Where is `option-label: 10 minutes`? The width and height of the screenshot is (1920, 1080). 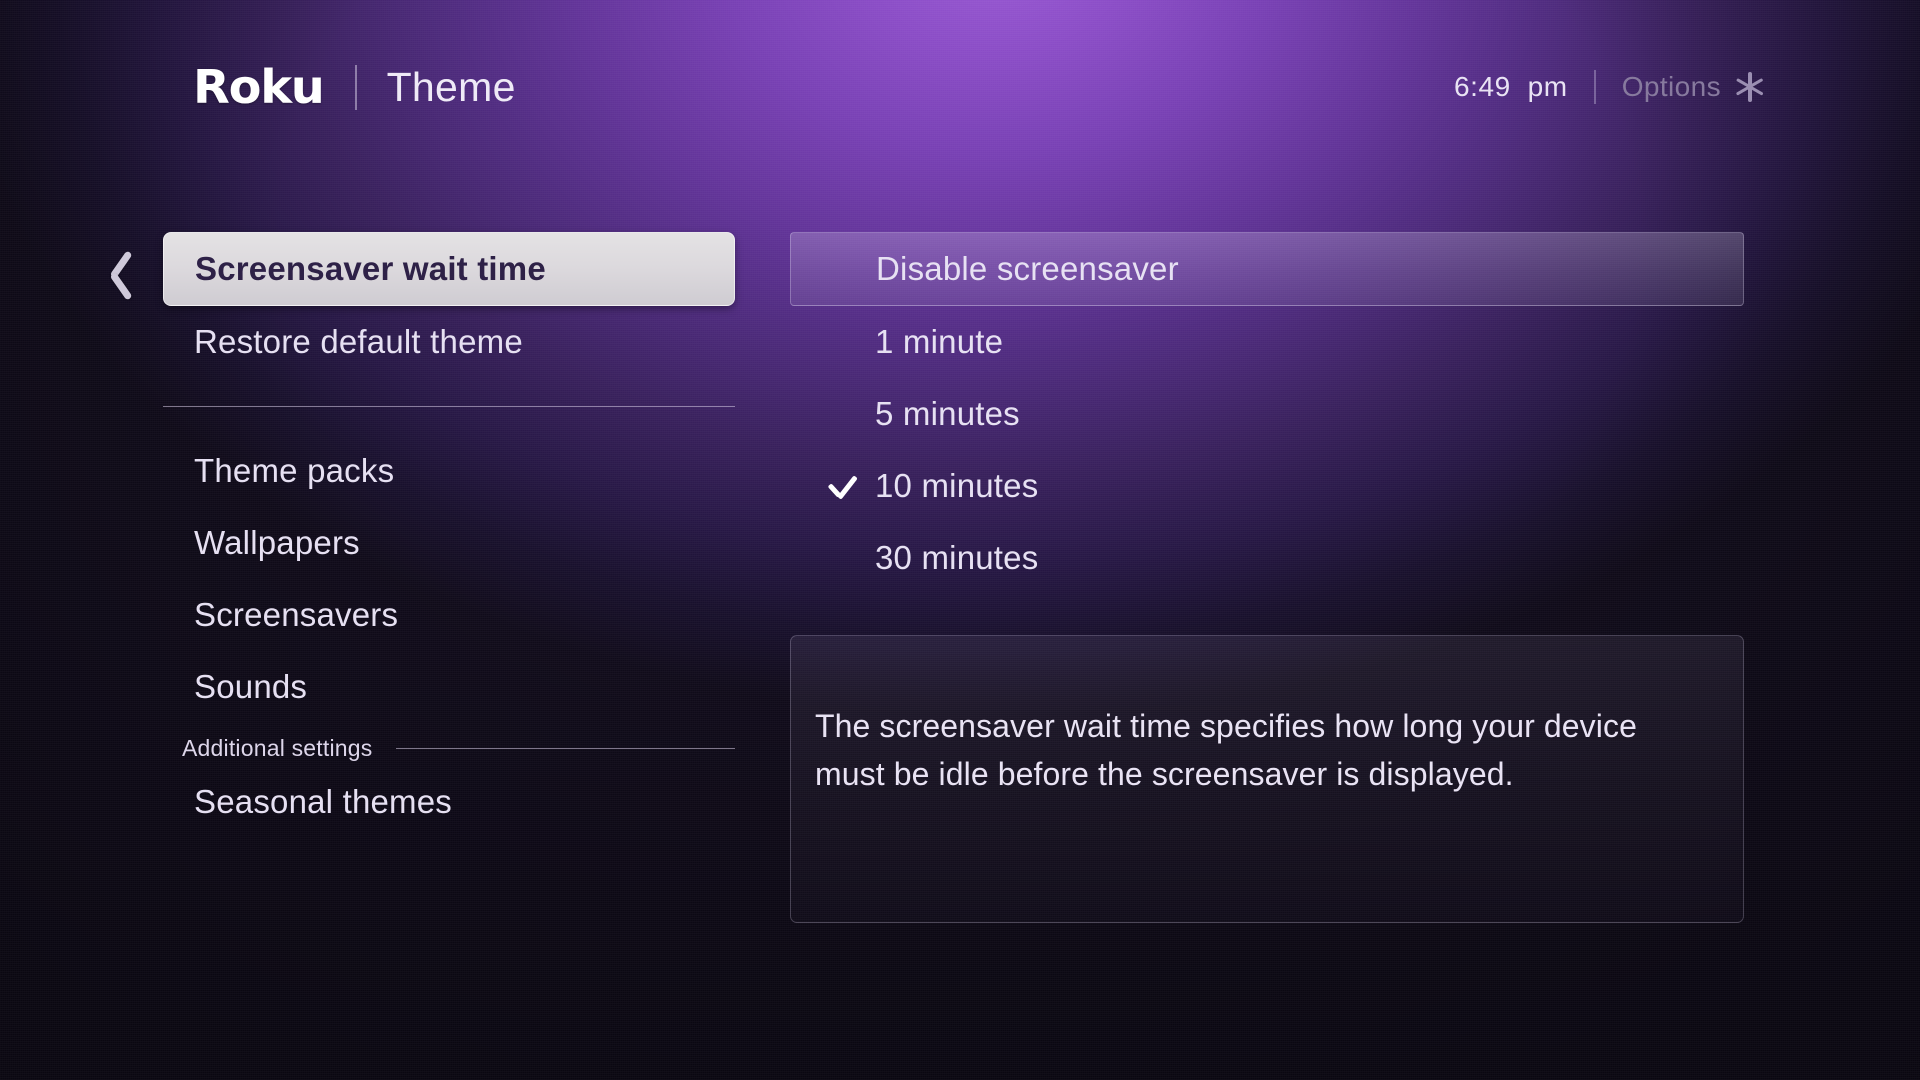 option-label: 10 minutes is located at coordinates (957, 485).